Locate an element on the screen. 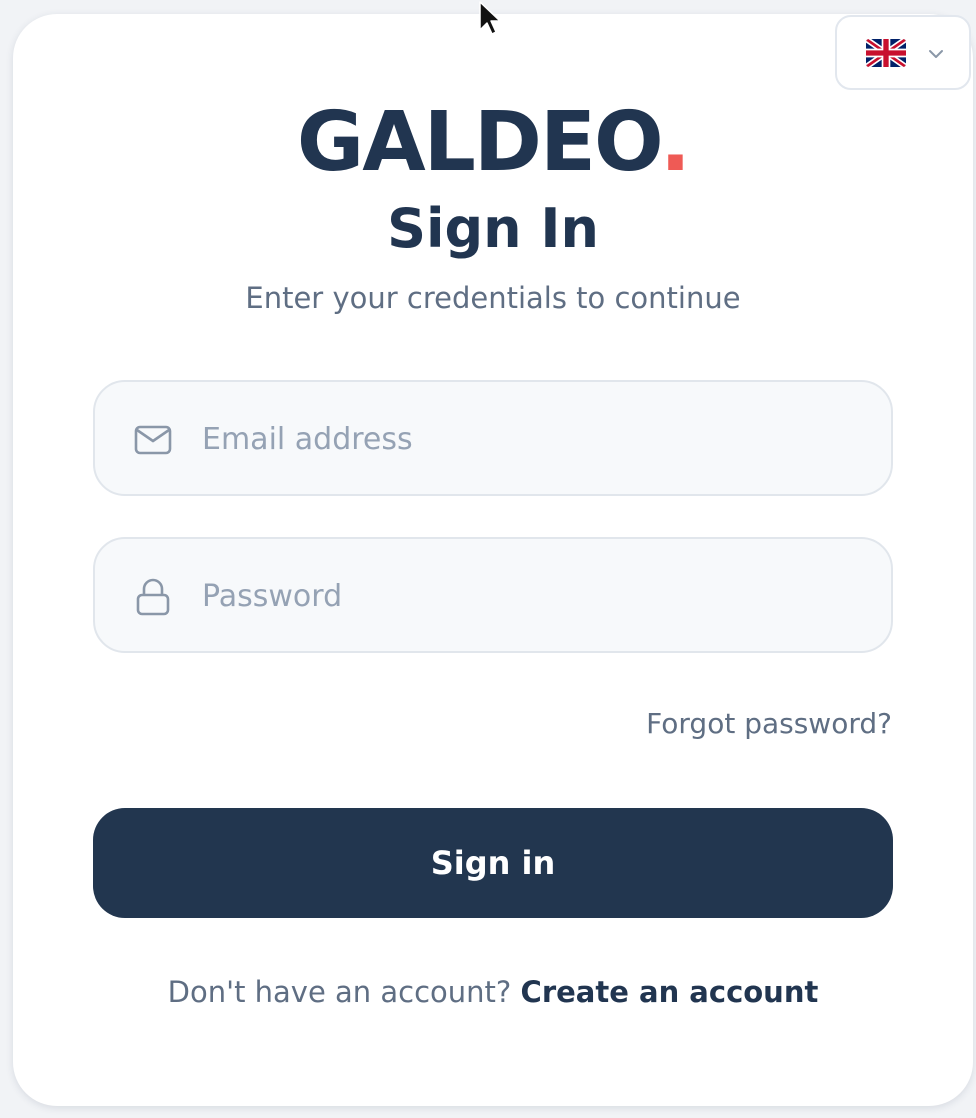 This screenshot has width=976, height=1118. email-field-container is located at coordinates (493, 438).